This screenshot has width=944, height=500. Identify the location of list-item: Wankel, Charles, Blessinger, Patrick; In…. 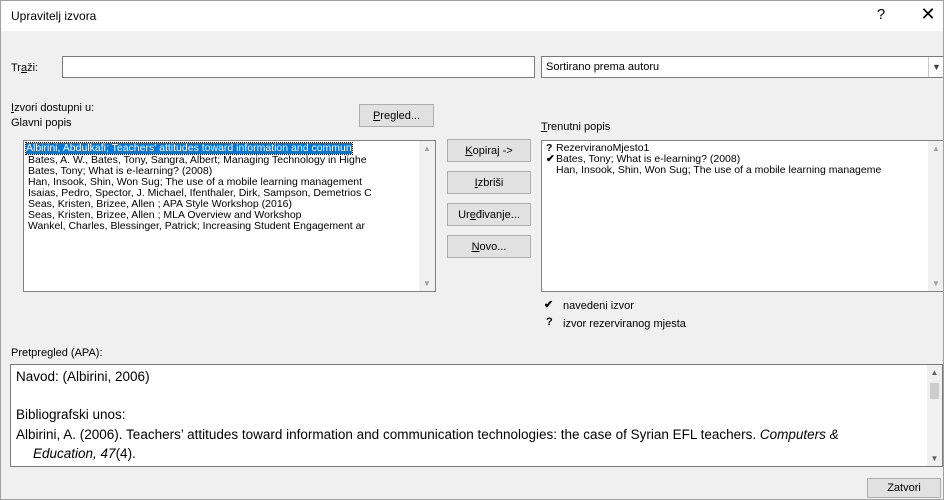
(196, 226).